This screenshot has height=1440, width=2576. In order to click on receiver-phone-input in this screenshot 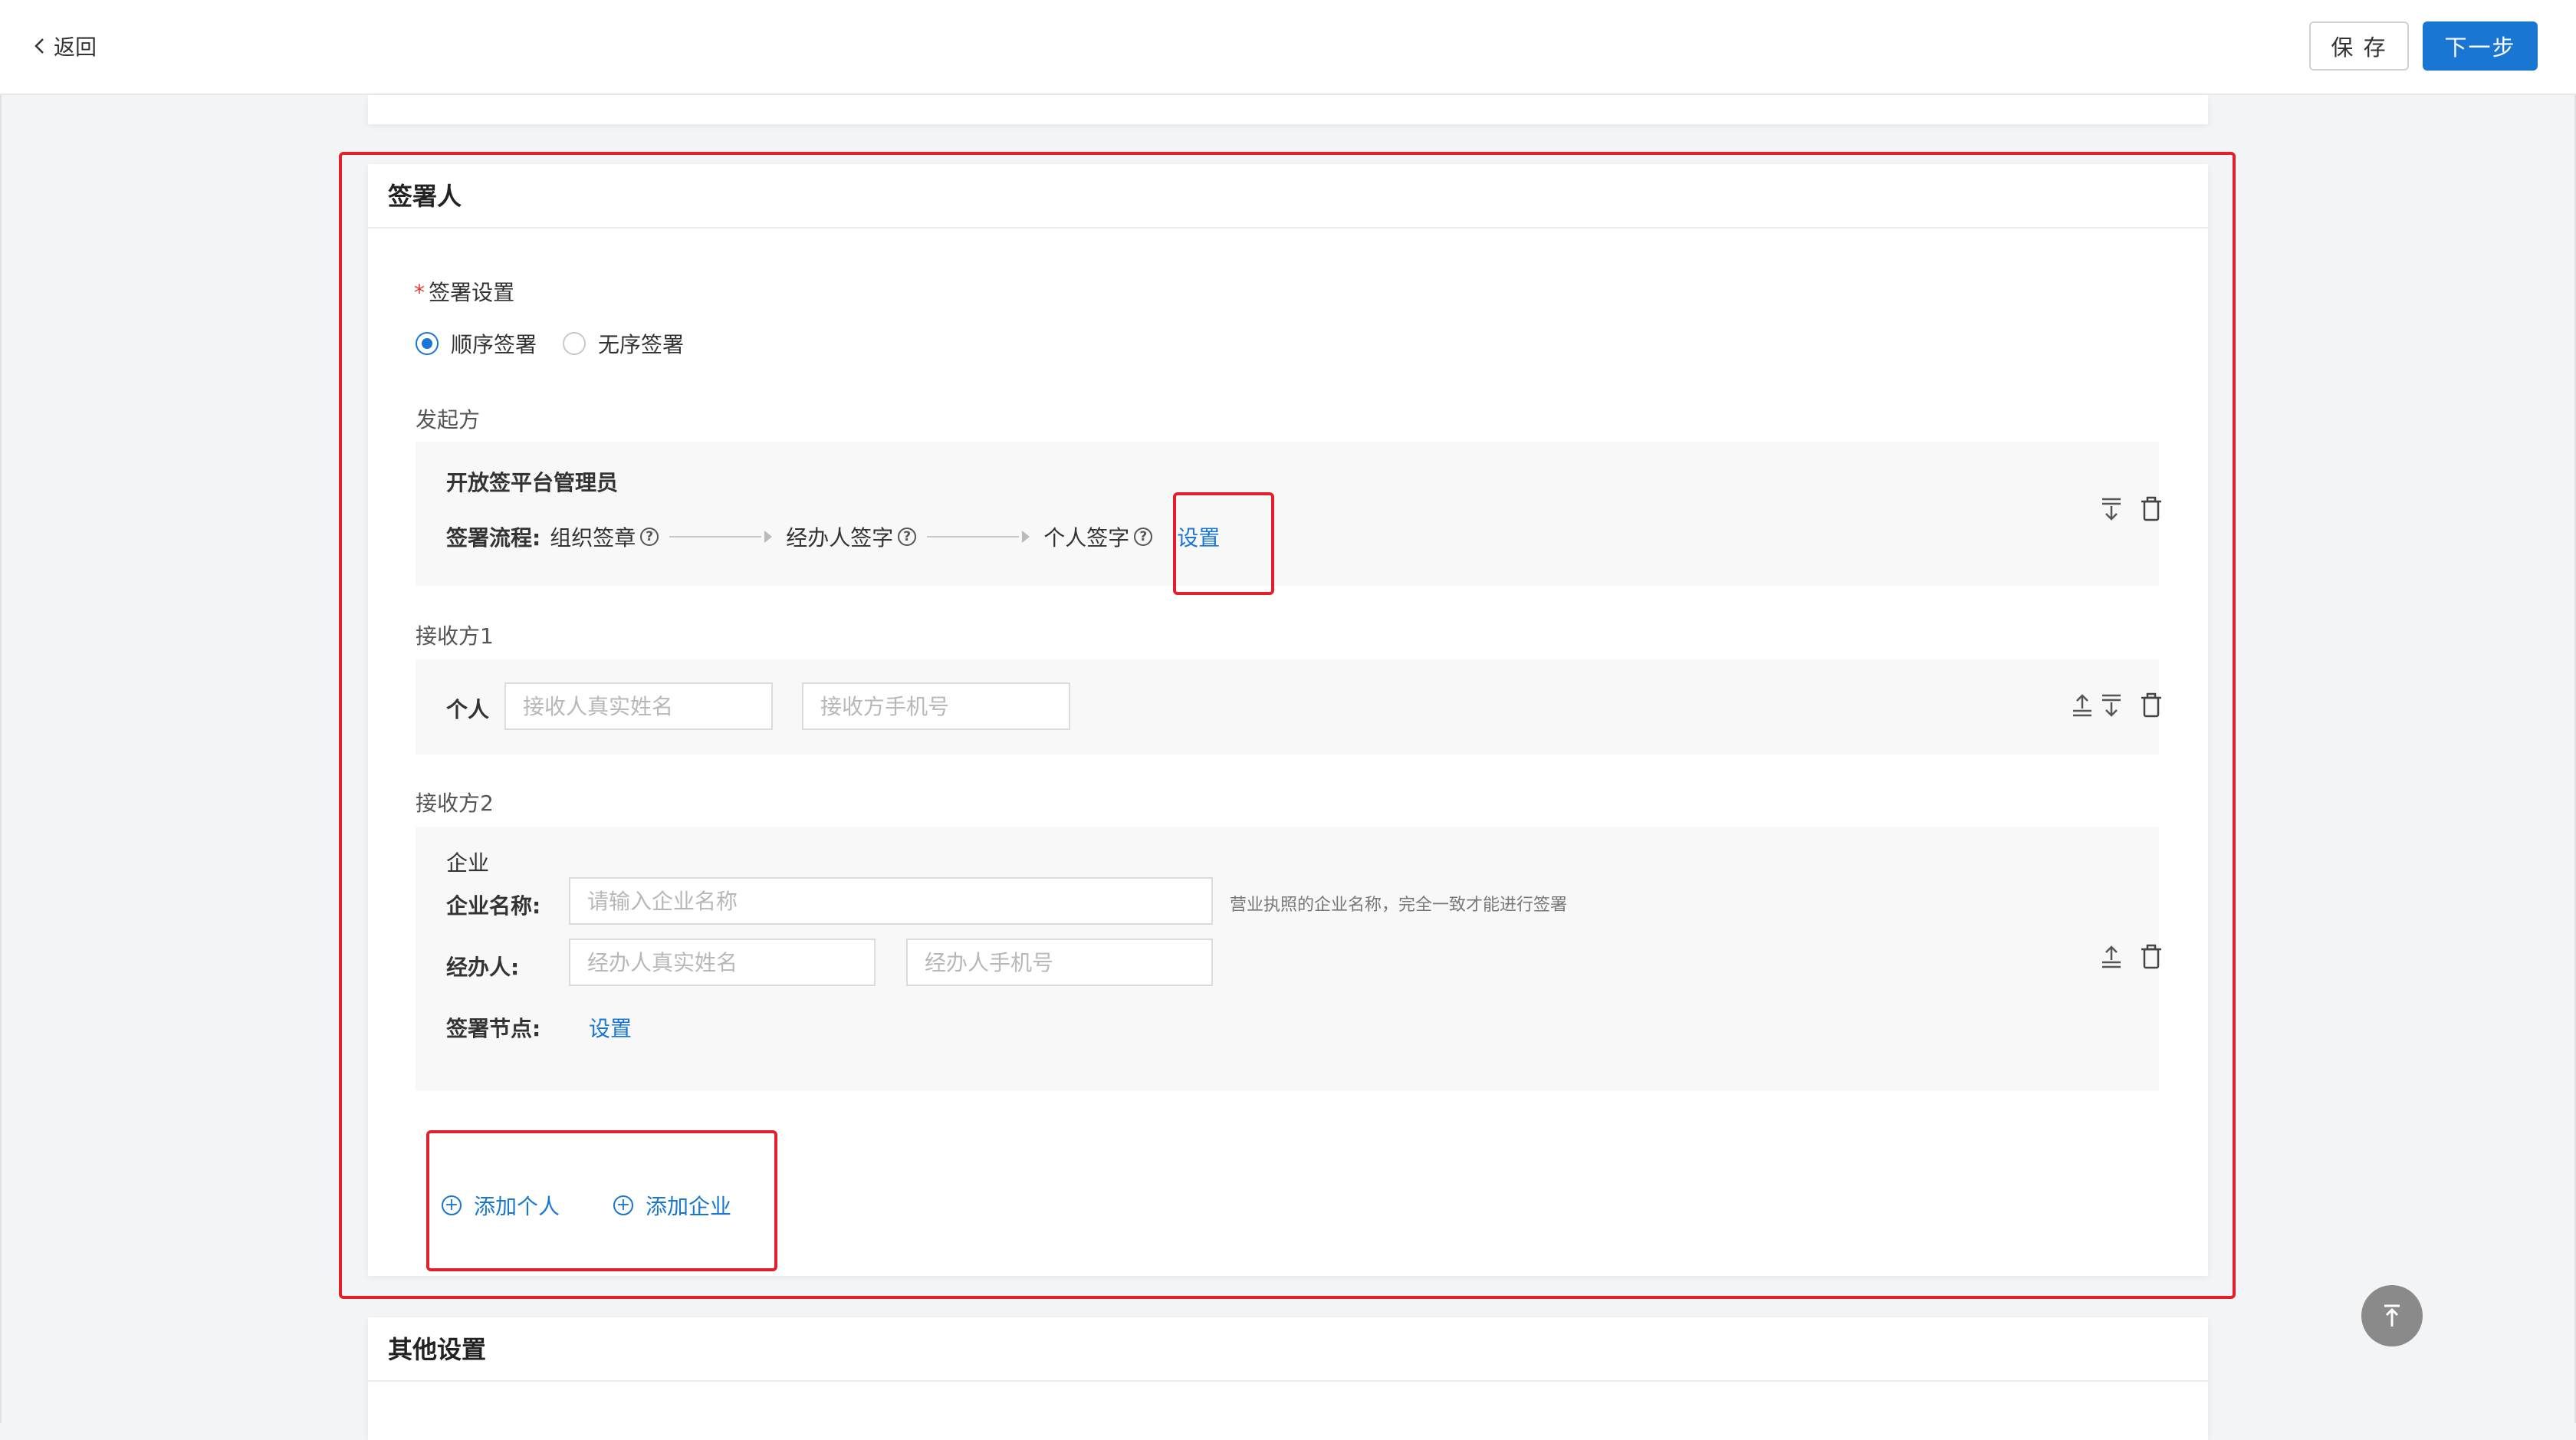, I will do `click(936, 706)`.